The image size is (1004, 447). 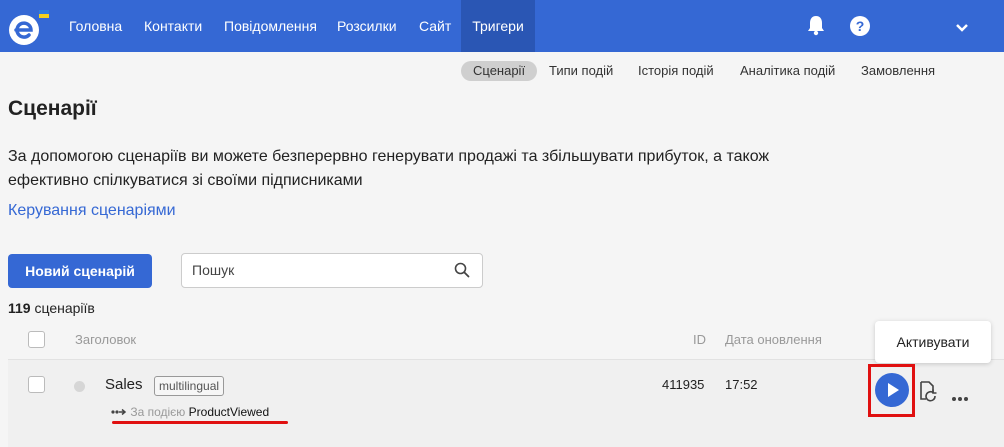 I want to click on tab-scenarios: Сценарії, so click(x=499, y=71).